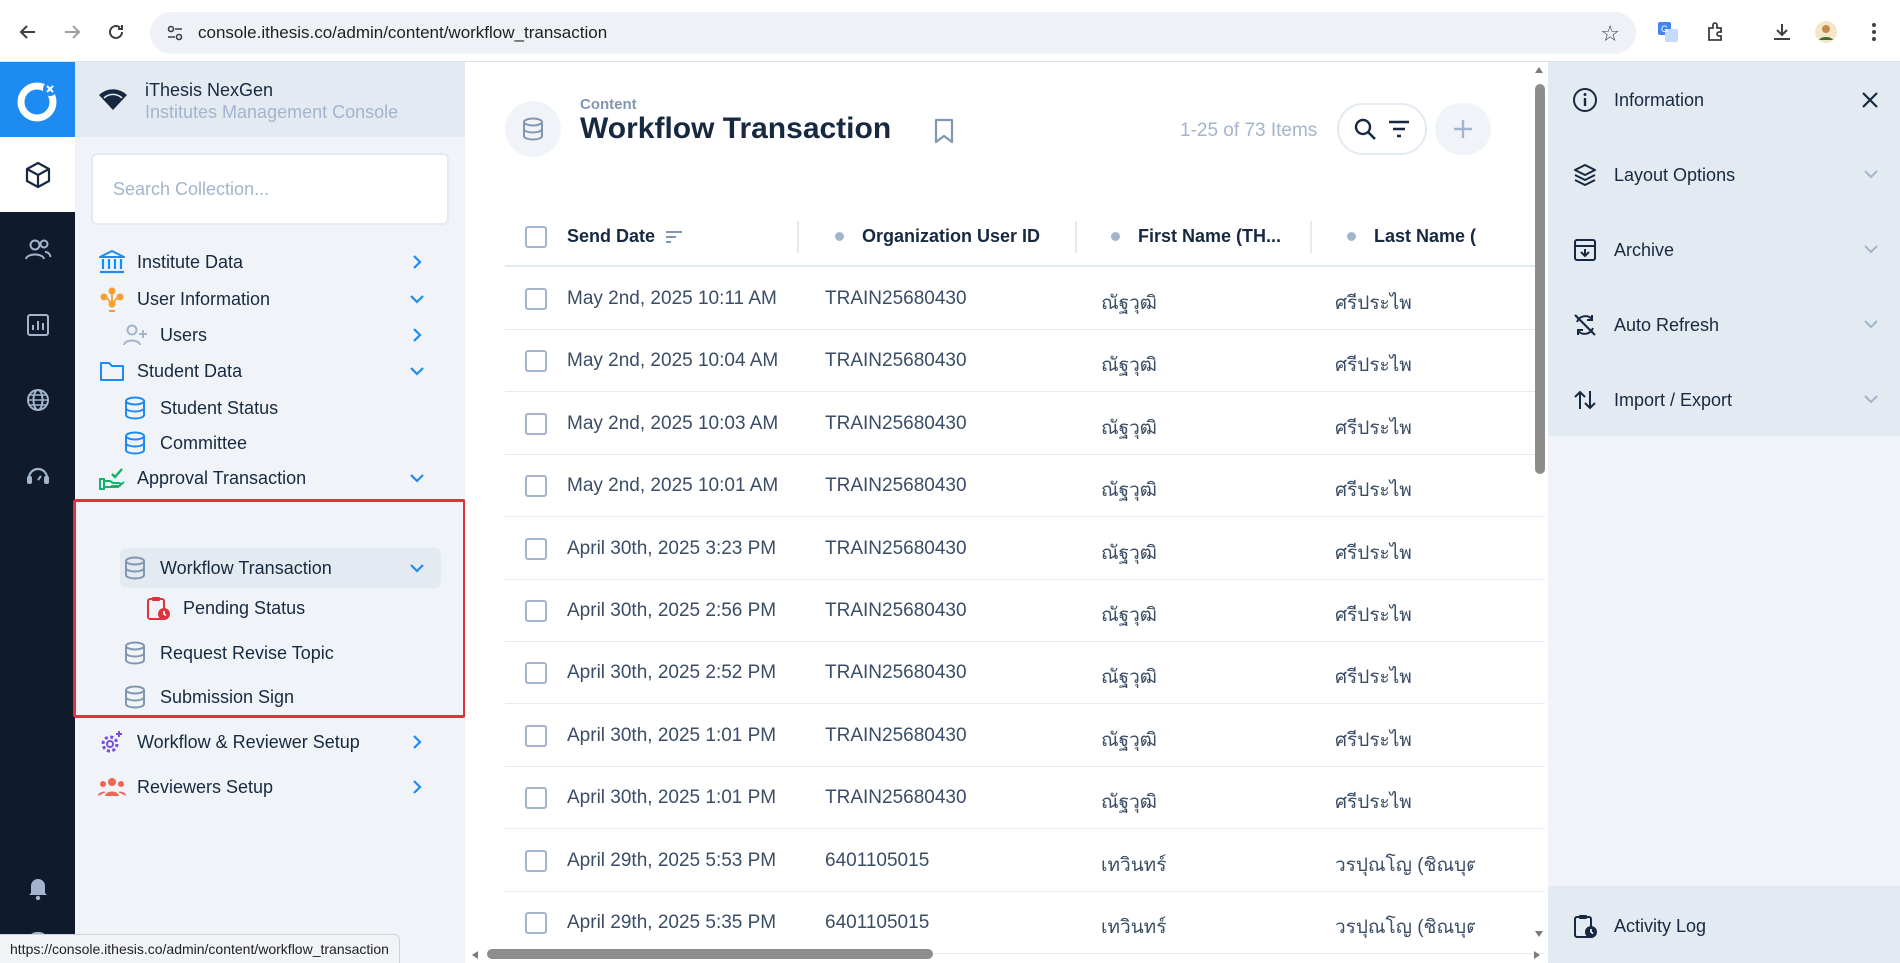  I want to click on nav-item-committee: Committee, so click(280, 443).